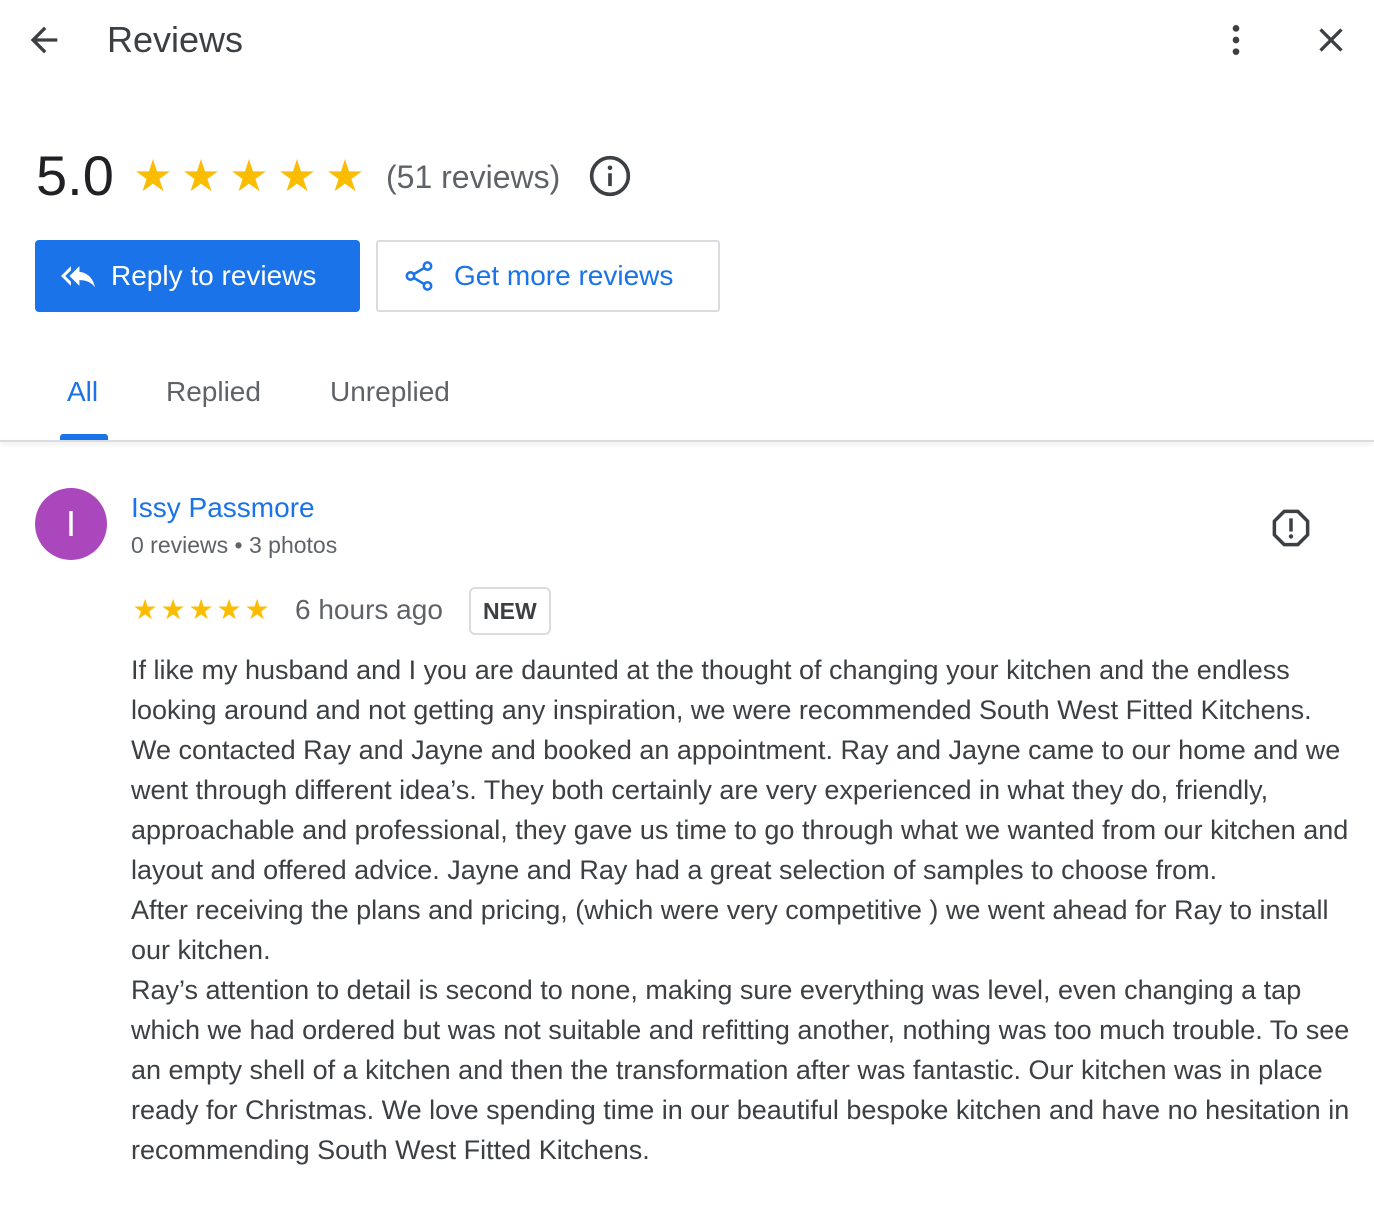 Image resolution: width=1374 pixels, height=1230 pixels. I want to click on summary-star-rating: ★ ★ ★ ★ ★, so click(249, 177).